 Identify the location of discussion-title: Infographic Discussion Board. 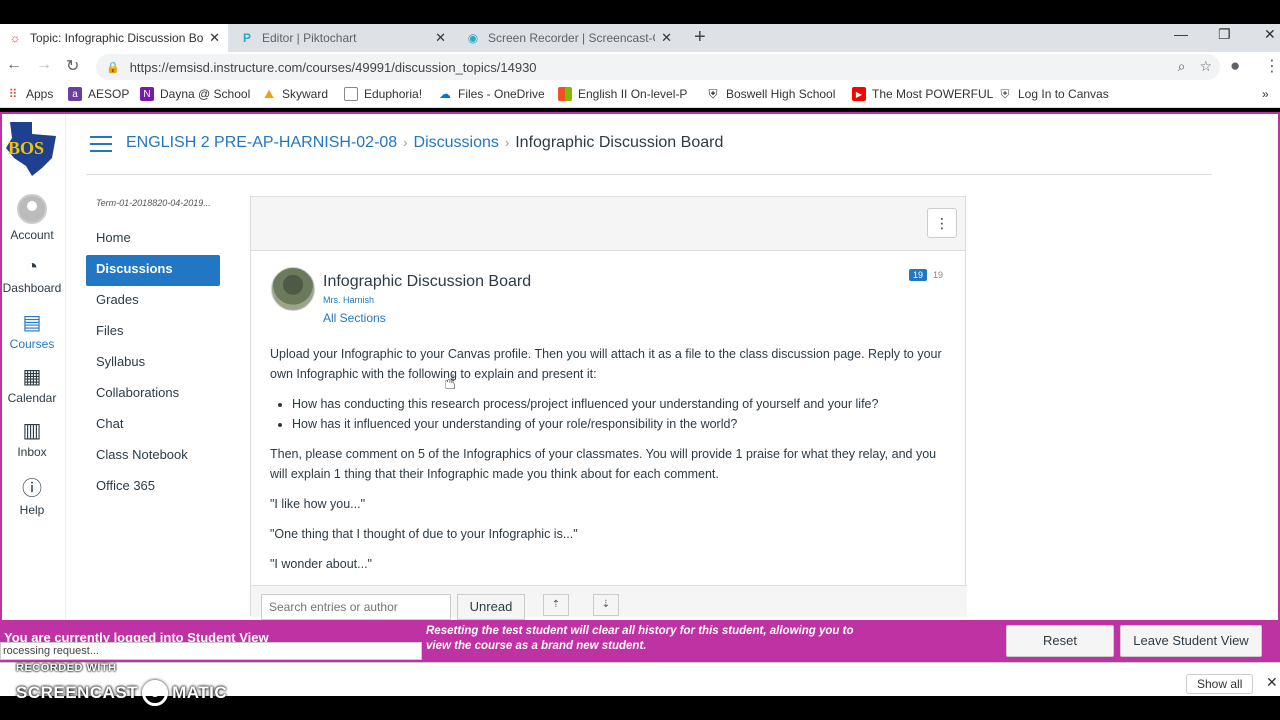
(427, 281).